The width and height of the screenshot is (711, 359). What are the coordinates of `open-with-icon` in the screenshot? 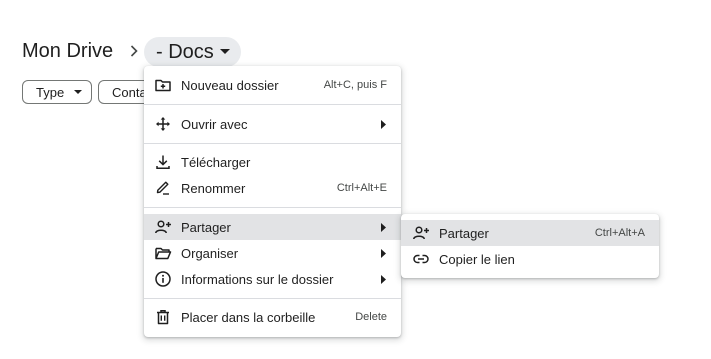 It's located at (163, 124).